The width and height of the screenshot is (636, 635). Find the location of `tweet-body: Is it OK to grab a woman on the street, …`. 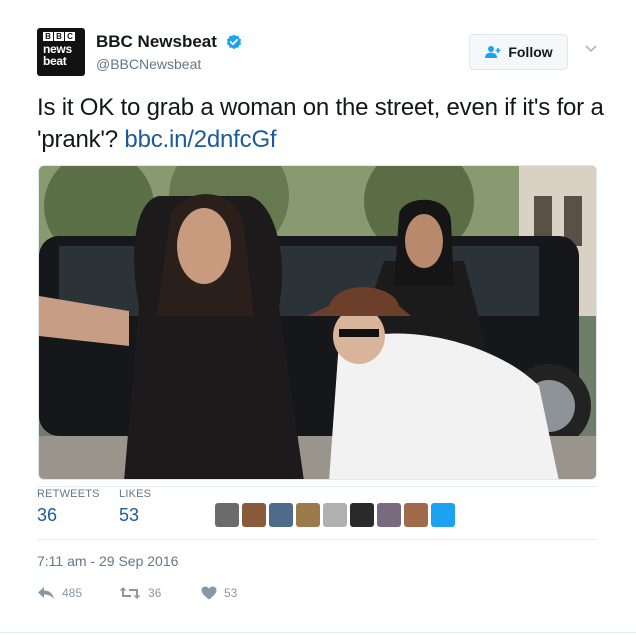

tweet-body: Is it OK to grab a woman on the street, … is located at coordinates (320, 123).